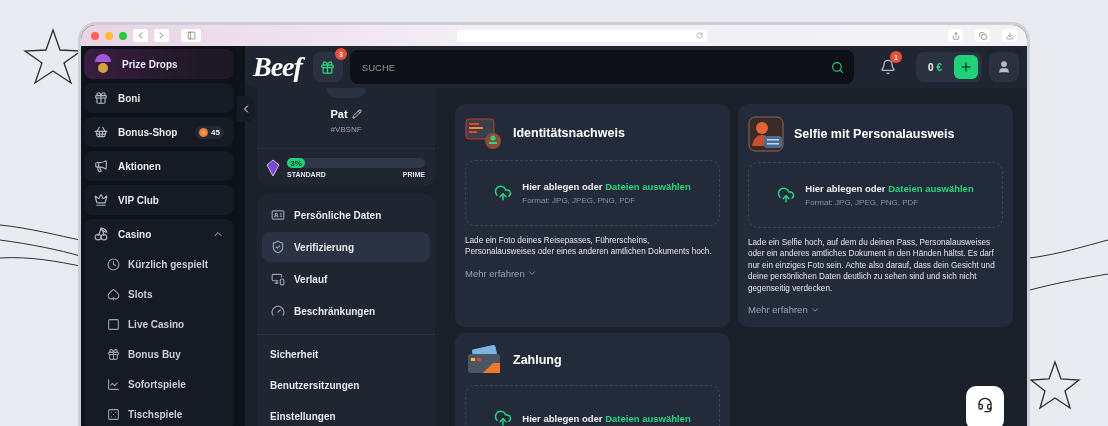 The image size is (1108, 426). What do you see at coordinates (339, 114) in the screenshot?
I see `user-name: Pat` at bounding box center [339, 114].